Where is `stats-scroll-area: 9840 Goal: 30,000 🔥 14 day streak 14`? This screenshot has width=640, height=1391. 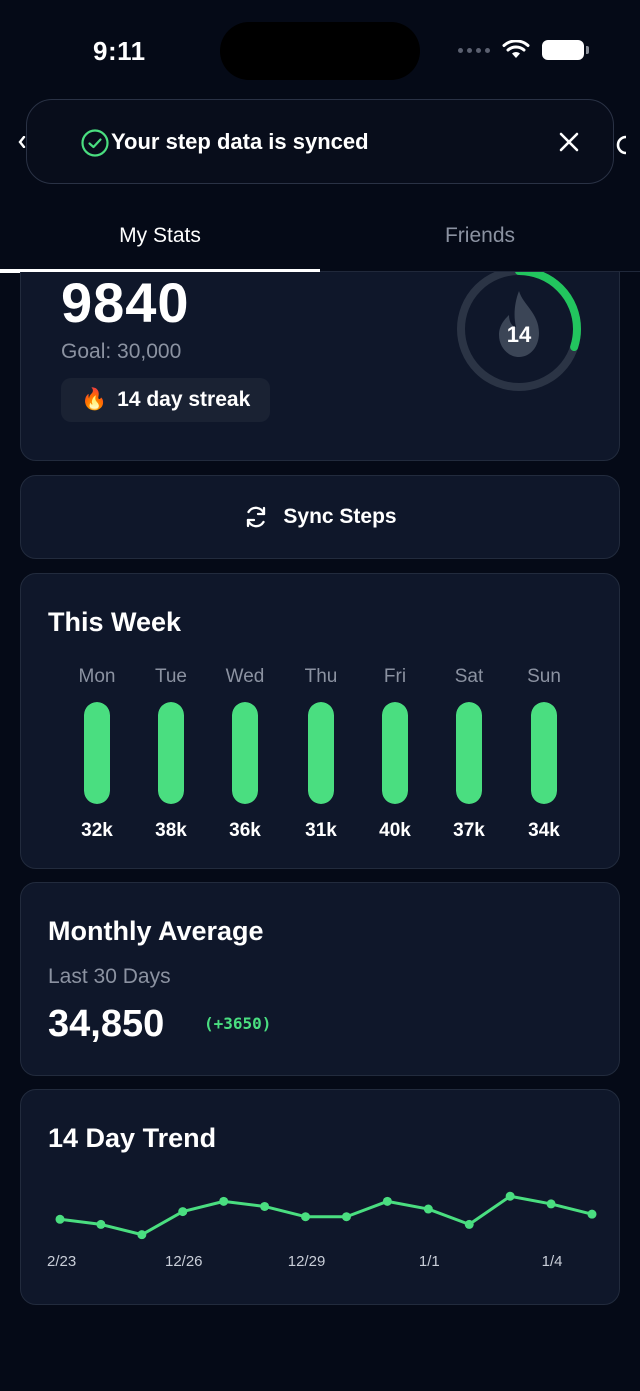 stats-scroll-area: 9840 Goal: 30,000 🔥 14 day streak 14 is located at coordinates (320, 367).